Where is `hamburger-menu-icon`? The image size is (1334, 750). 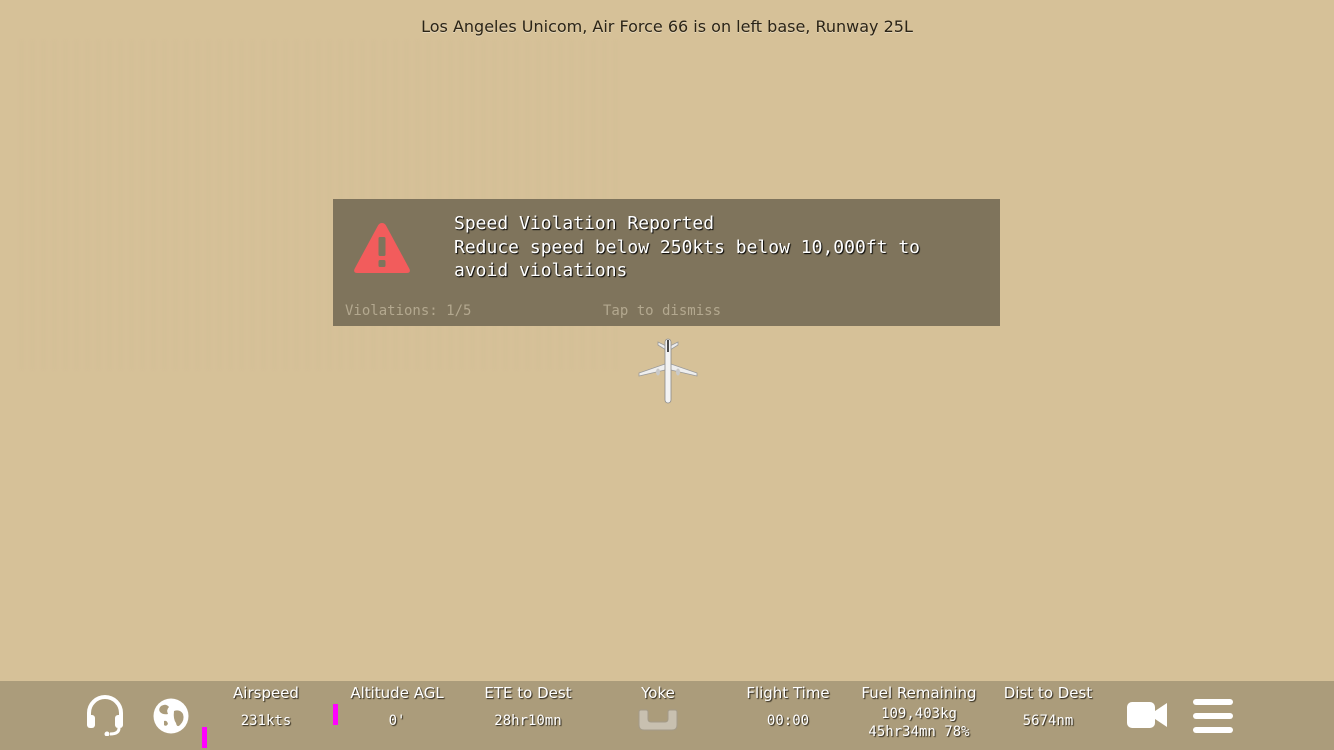
hamburger-menu-icon is located at coordinates (1213, 716).